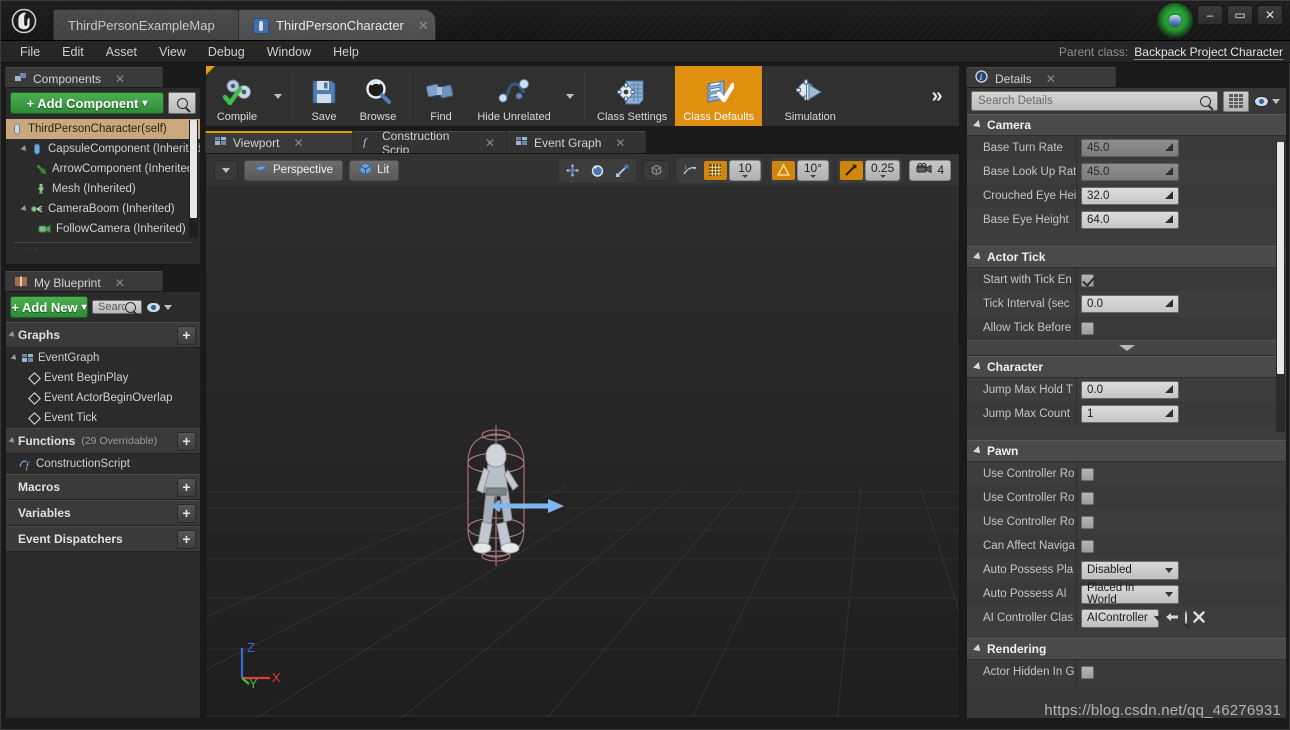 This screenshot has width=1290, height=730. What do you see at coordinates (374, 170) in the screenshot?
I see `shading-mode-button: Lit` at bounding box center [374, 170].